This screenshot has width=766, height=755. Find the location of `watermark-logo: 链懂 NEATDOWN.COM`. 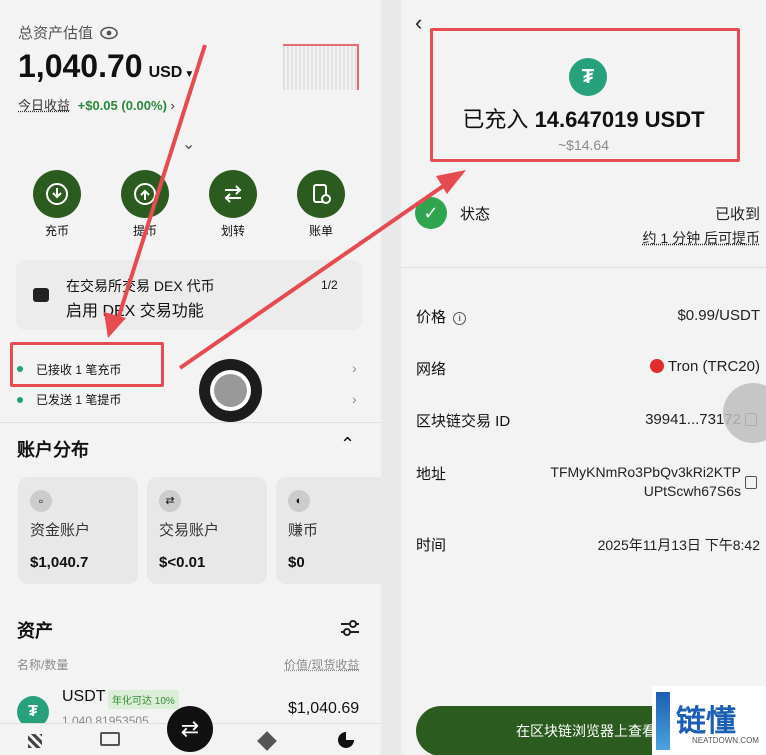

watermark-logo: 链懂 NEATDOWN.COM is located at coordinates (709, 720).